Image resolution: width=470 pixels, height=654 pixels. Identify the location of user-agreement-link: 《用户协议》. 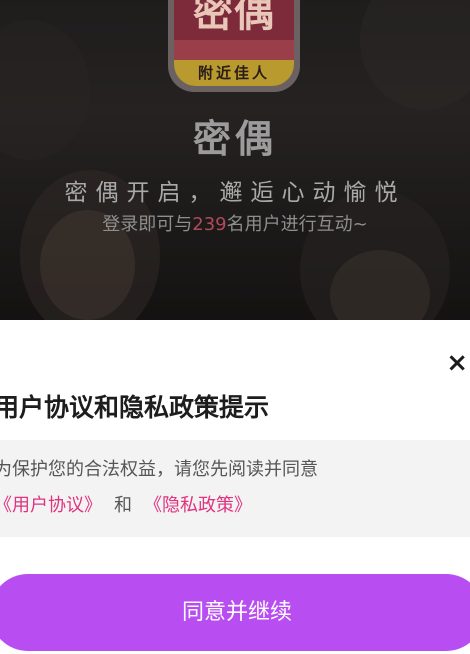
(51, 505).